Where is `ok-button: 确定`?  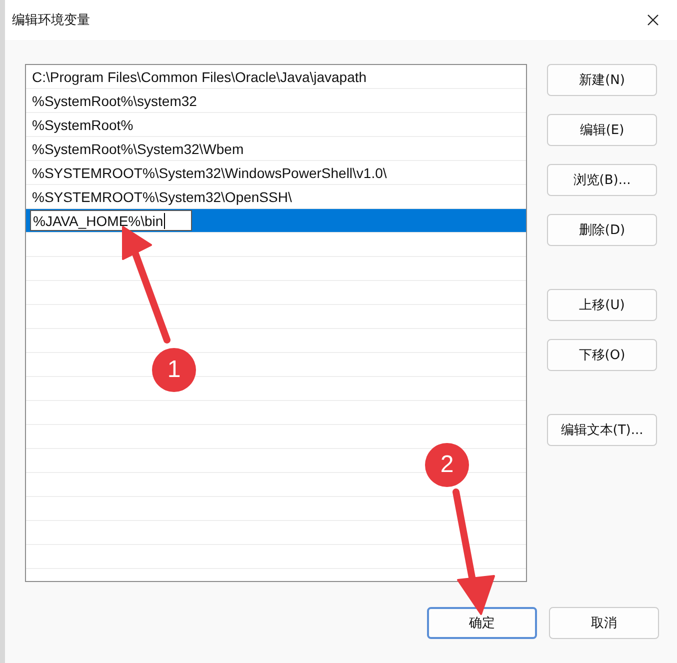 ok-button: 确定 is located at coordinates (482, 623).